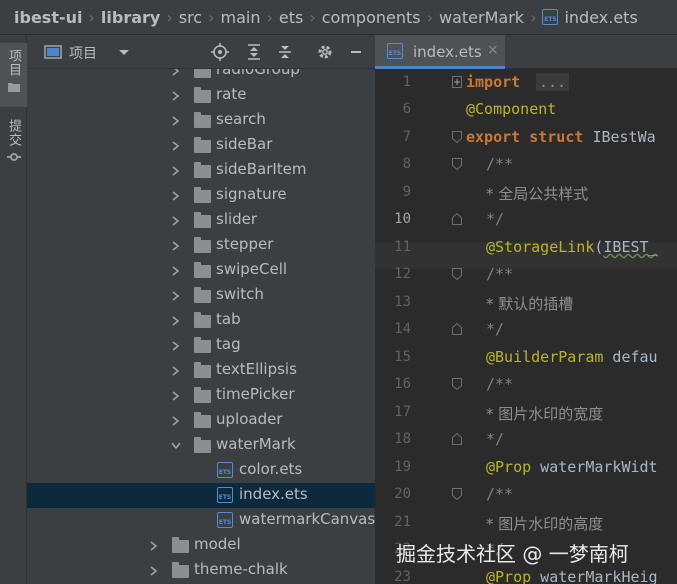 The width and height of the screenshot is (677, 584). I want to click on tree-item-file: ETS watermarkCanvas.e, so click(201, 520).